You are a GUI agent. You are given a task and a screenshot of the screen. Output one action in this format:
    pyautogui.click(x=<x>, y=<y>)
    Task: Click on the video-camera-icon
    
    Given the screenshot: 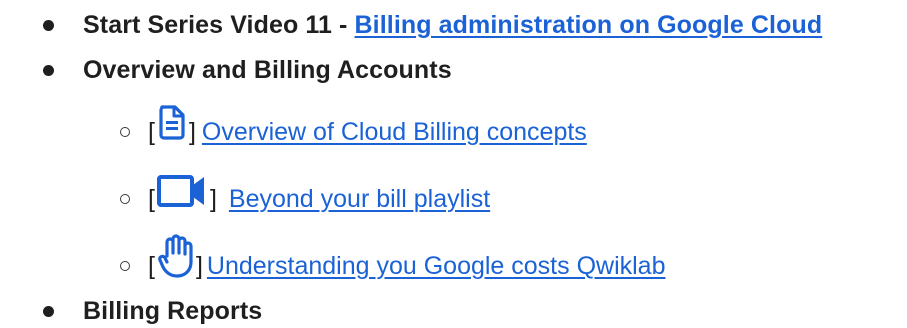 What is the action you would take?
    pyautogui.click(x=181, y=191)
    